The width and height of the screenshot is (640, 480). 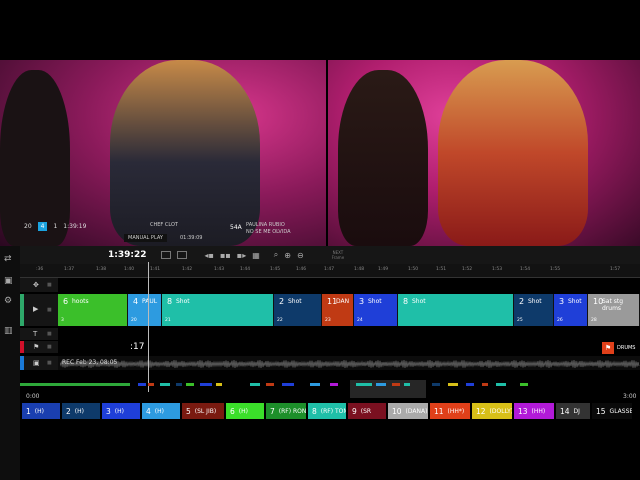 I want to click on camera-button-3: 3 (H), so click(x=121, y=411).